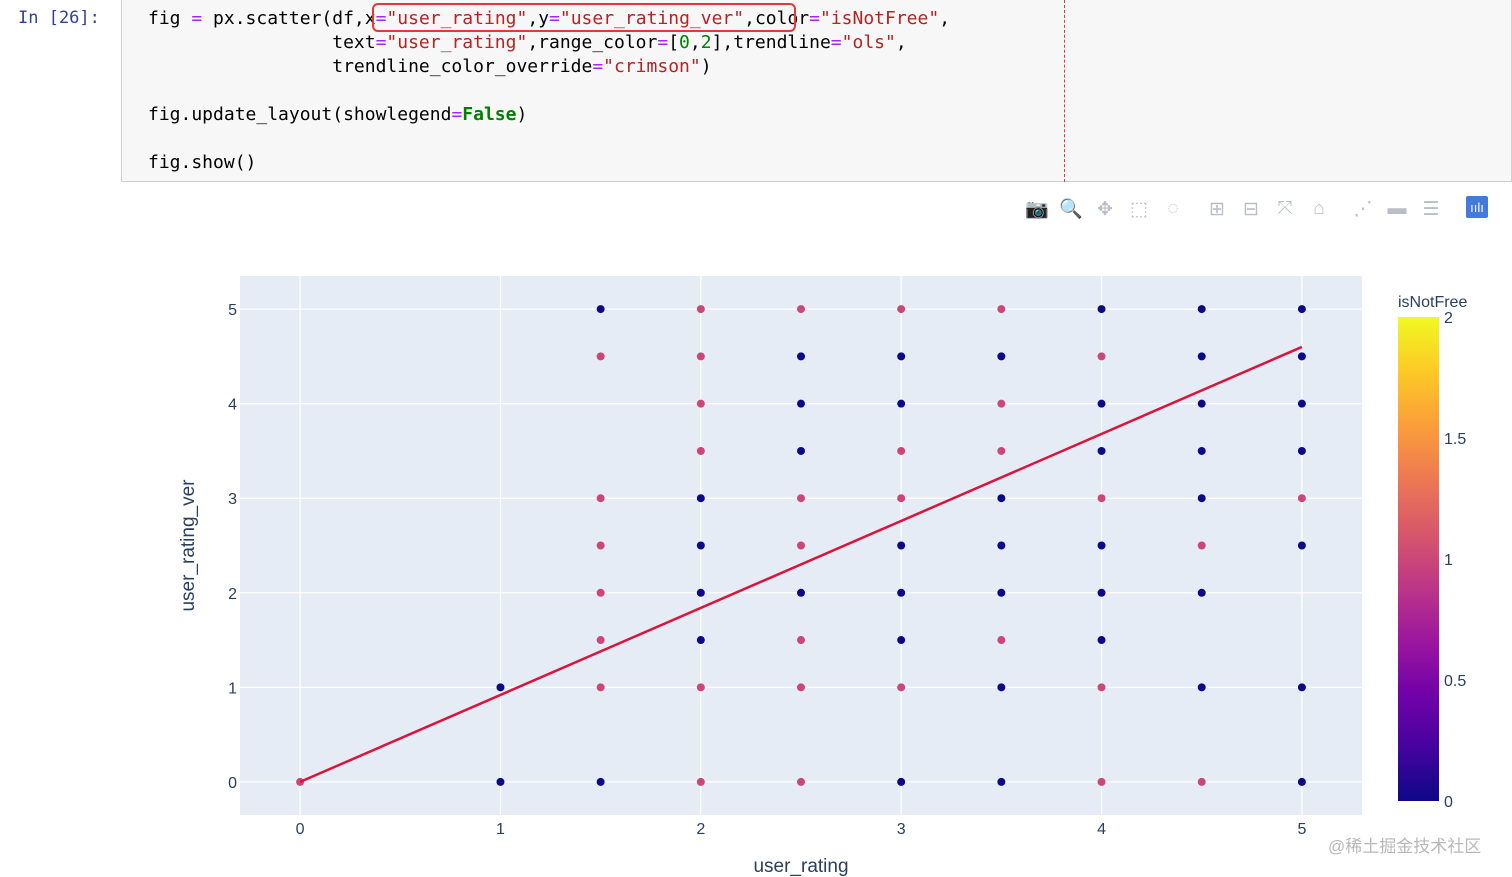  What do you see at coordinates (1448, 802) in the screenshot?
I see `colorbar-tick-label: 0` at bounding box center [1448, 802].